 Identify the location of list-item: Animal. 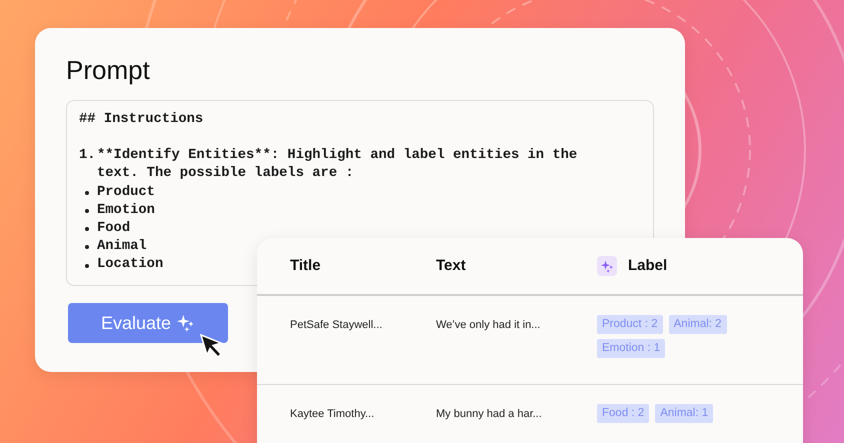
(122, 247).